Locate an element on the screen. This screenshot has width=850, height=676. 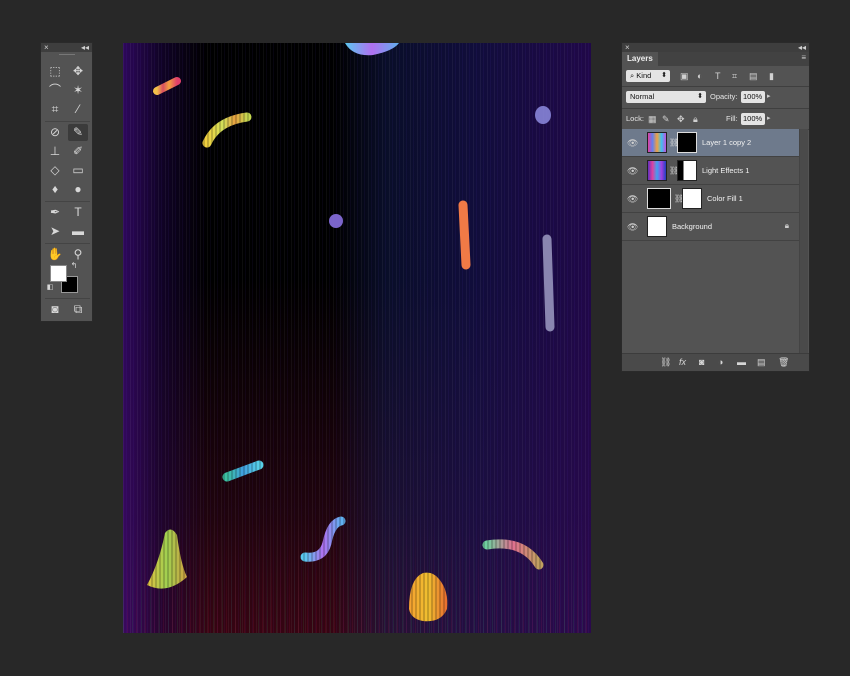
layers-scrollbar is located at coordinates (803, 241).